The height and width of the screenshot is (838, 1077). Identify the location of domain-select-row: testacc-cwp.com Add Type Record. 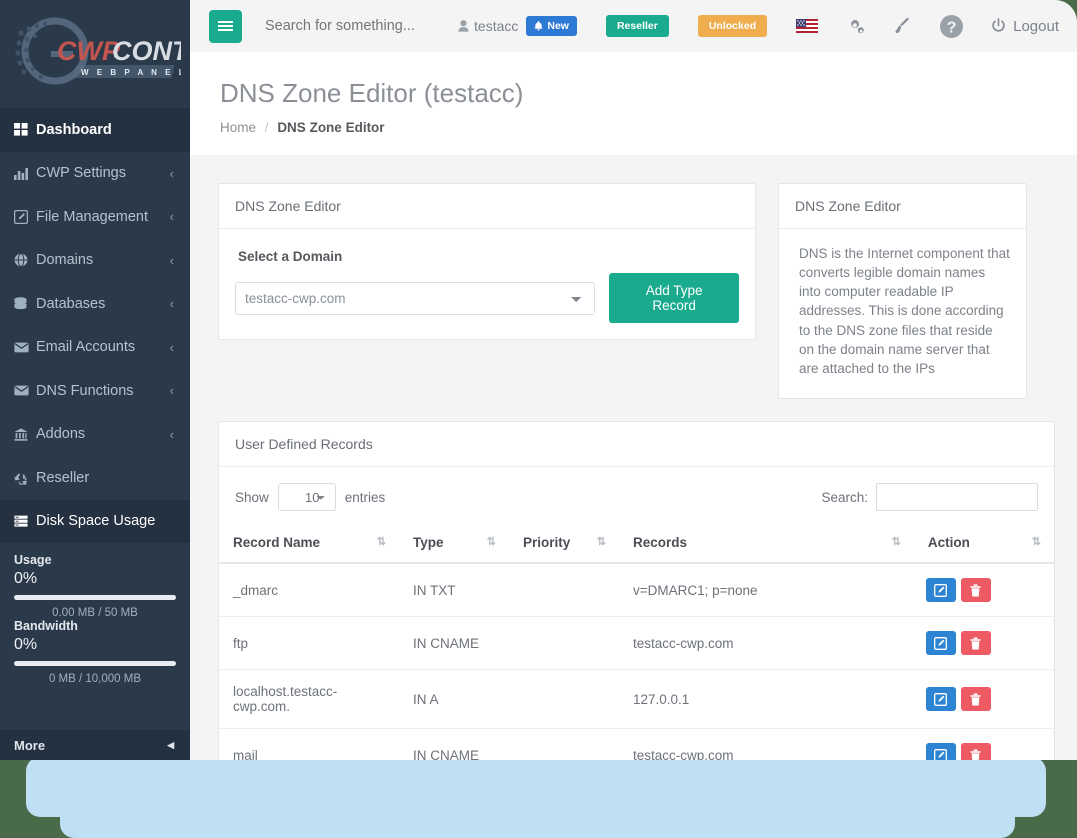
(487, 298).